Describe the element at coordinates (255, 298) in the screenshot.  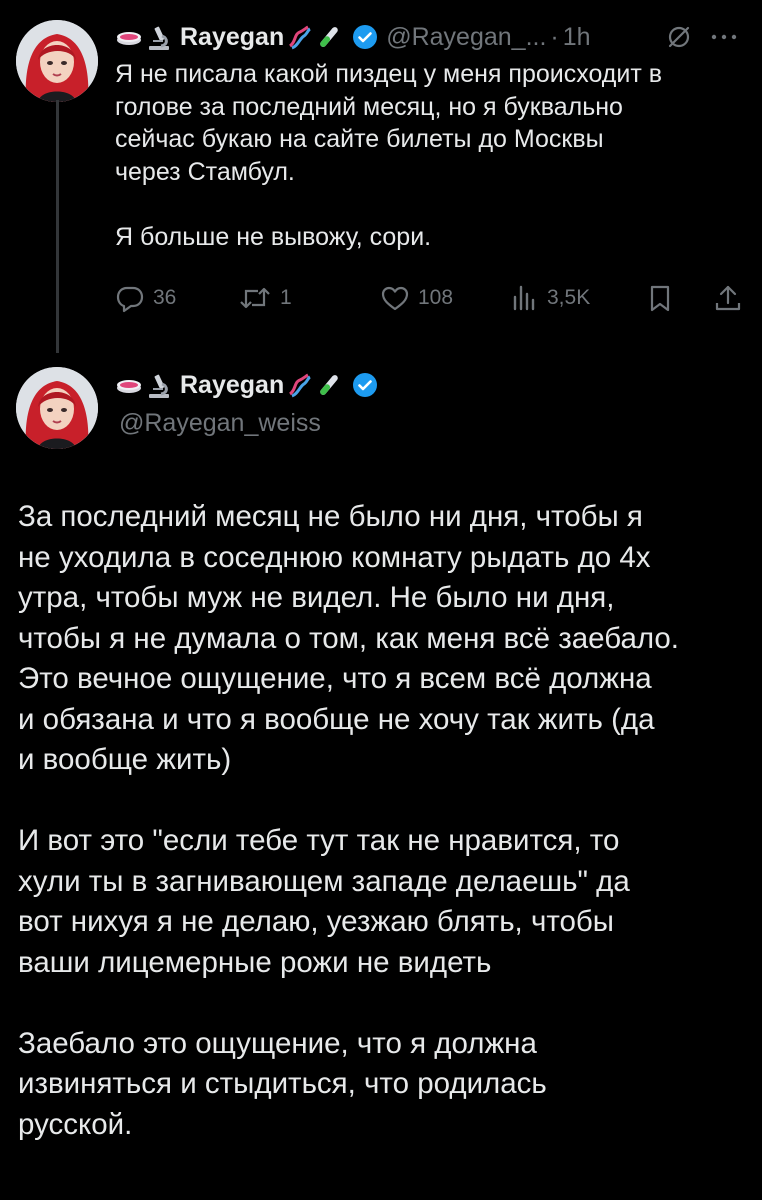
I see `repost-icon` at that location.